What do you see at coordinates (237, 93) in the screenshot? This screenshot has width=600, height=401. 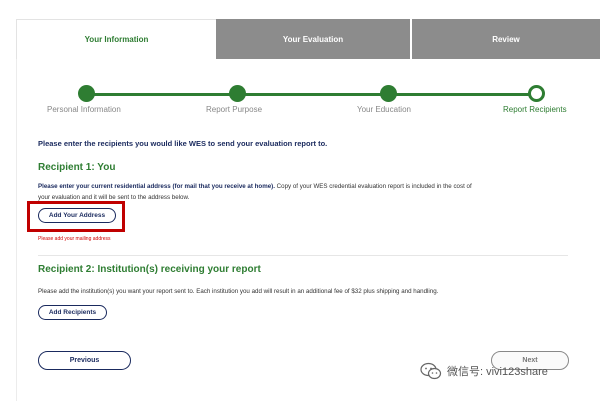 I see `step-dot-report-purpose` at bounding box center [237, 93].